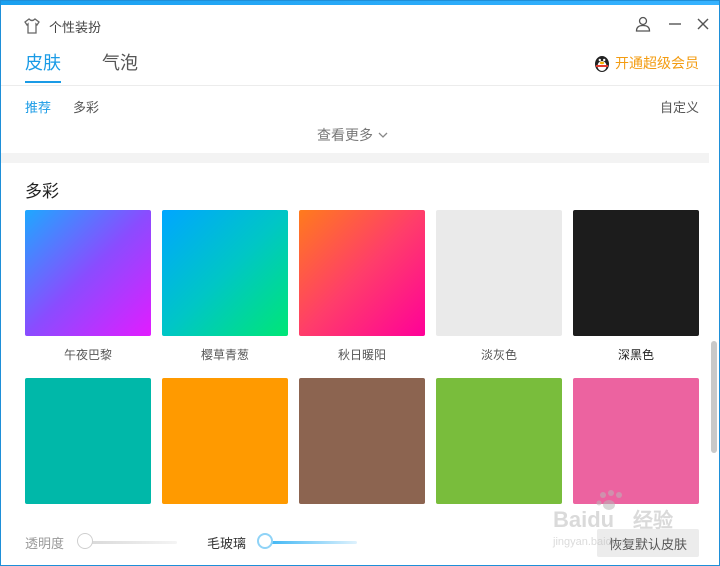  Describe the element at coordinates (38, 106) in the screenshot. I see `subtab-recommended: 推荐` at that location.